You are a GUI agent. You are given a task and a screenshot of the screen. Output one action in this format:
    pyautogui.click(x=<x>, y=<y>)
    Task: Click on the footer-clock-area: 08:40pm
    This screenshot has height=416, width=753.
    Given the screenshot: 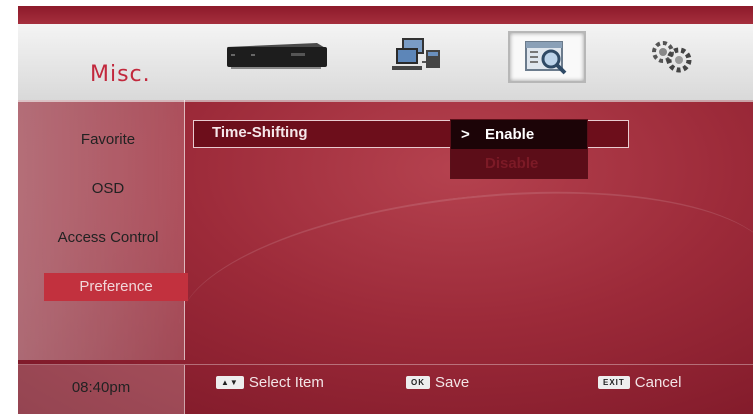 What is the action you would take?
    pyautogui.click(x=101, y=389)
    